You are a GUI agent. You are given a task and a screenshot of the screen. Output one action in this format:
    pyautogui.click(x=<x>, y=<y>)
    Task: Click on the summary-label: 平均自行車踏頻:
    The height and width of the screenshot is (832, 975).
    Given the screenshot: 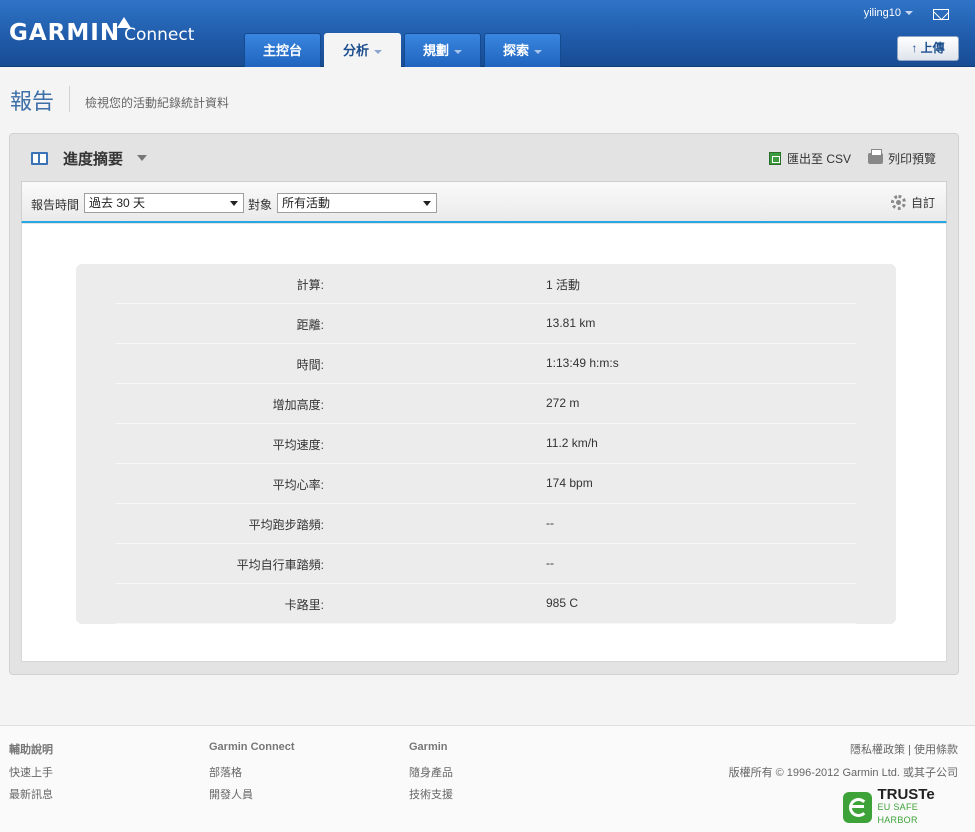 What is the action you would take?
    pyautogui.click(x=280, y=565)
    